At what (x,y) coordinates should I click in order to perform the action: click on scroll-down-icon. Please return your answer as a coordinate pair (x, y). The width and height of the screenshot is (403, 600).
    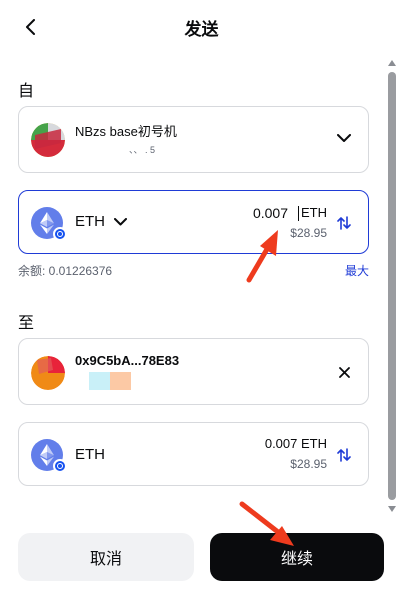
    Looking at the image, I should click on (392, 509).